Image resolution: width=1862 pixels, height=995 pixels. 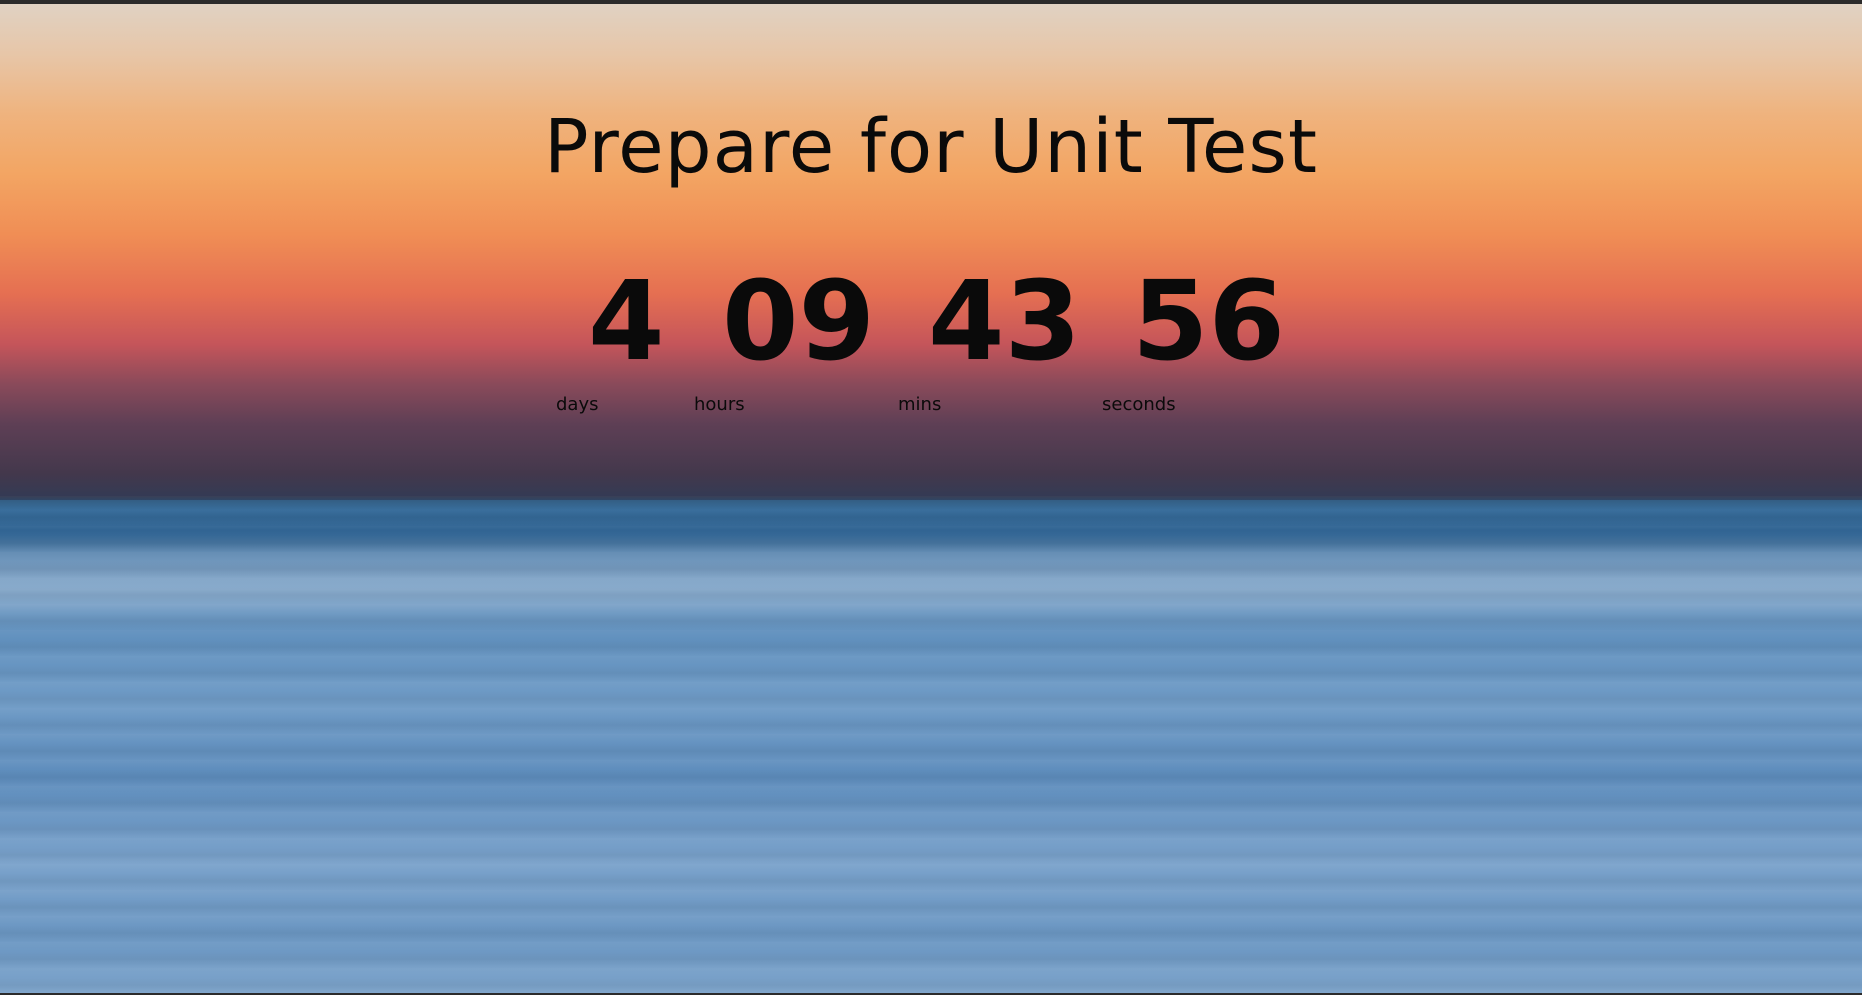 I want to click on days-value: 4, so click(x=626, y=321).